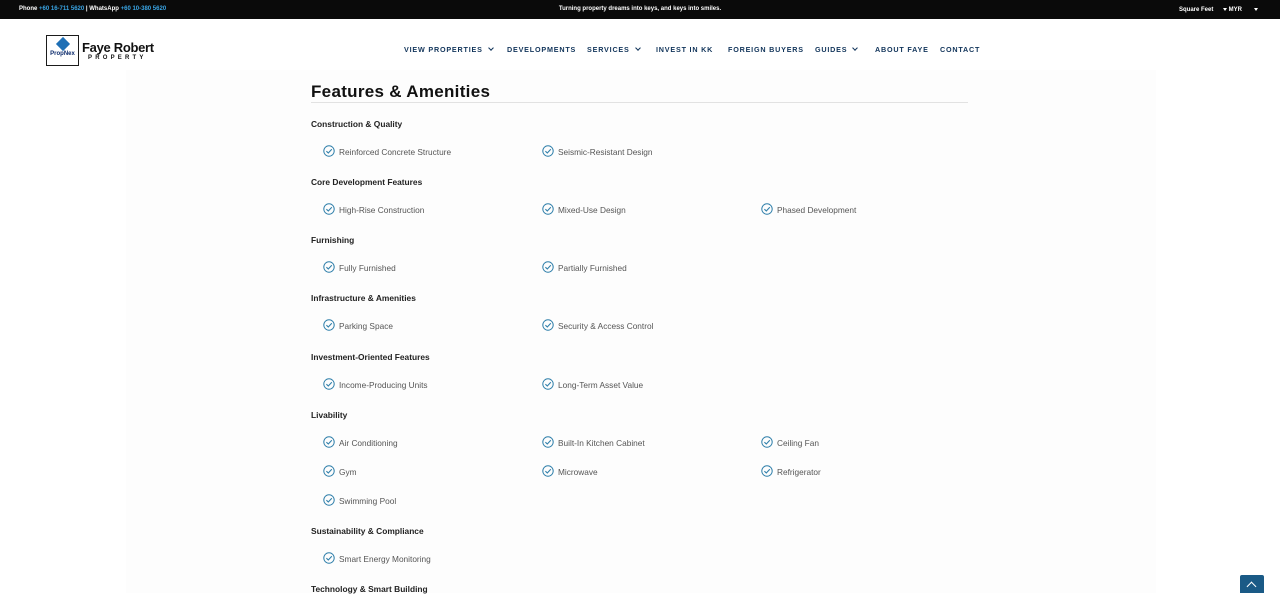 The image size is (1280, 594). What do you see at coordinates (62, 54) in the screenshot?
I see `logo-mark-text: PropNex` at bounding box center [62, 54].